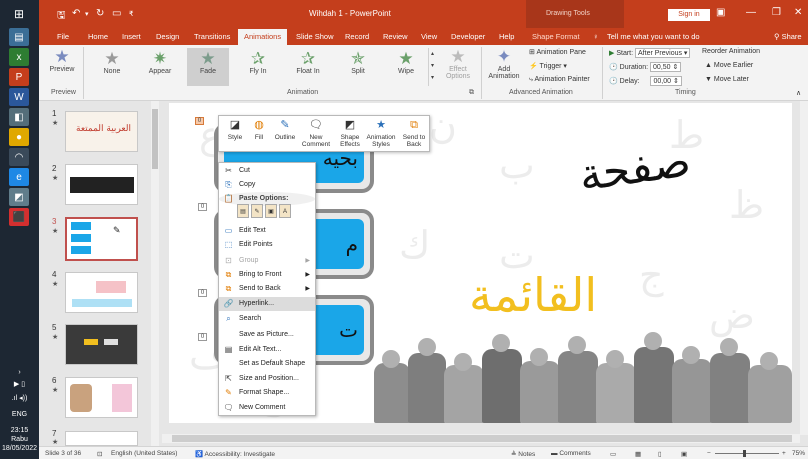 This screenshot has height=459, width=808. Describe the element at coordinates (235, 130) in the screenshot. I see `mini-style-button: ◪ Style` at that location.